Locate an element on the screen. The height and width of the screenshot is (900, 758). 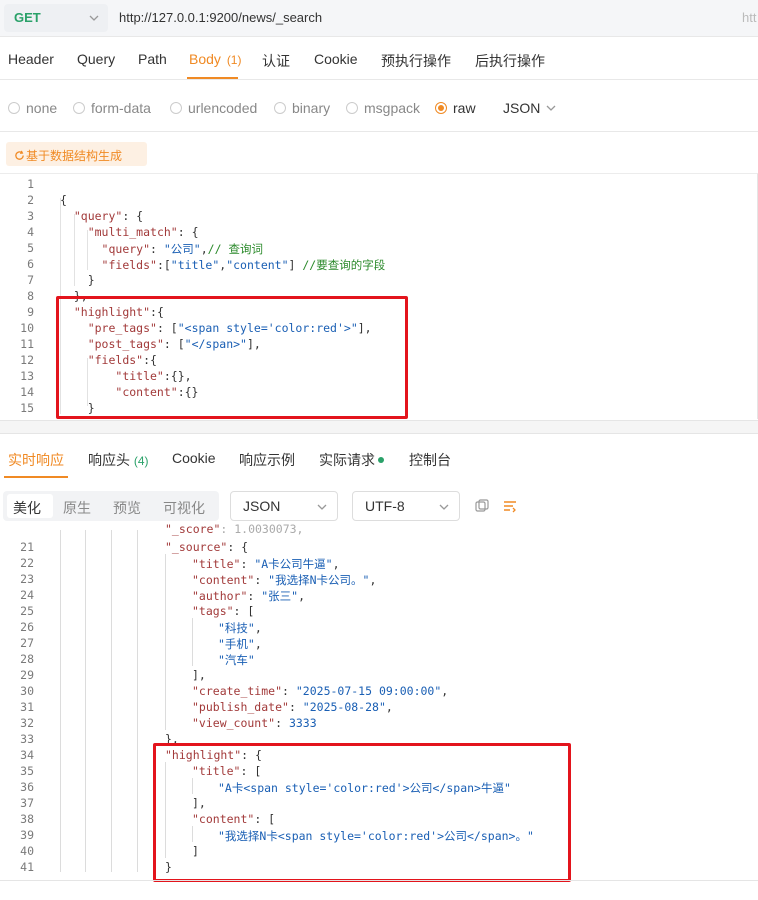
panel-splitter is located at coordinates (379, 427).